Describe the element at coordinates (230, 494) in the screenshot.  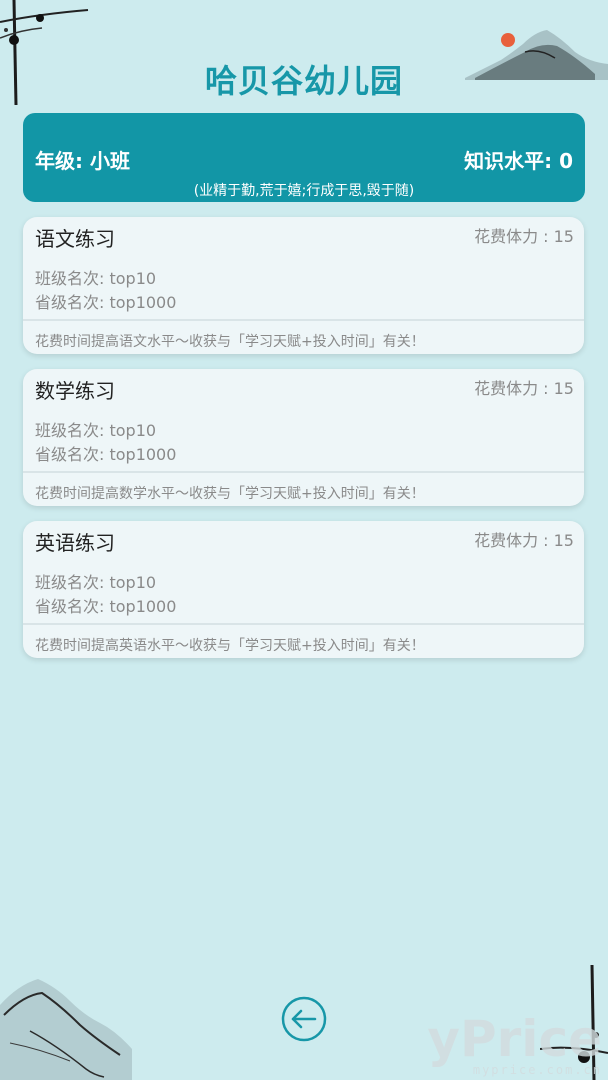
I see `practice-description: 花费时间提高数学水平～收获与「学习天赋+投入时间」有关！` at that location.